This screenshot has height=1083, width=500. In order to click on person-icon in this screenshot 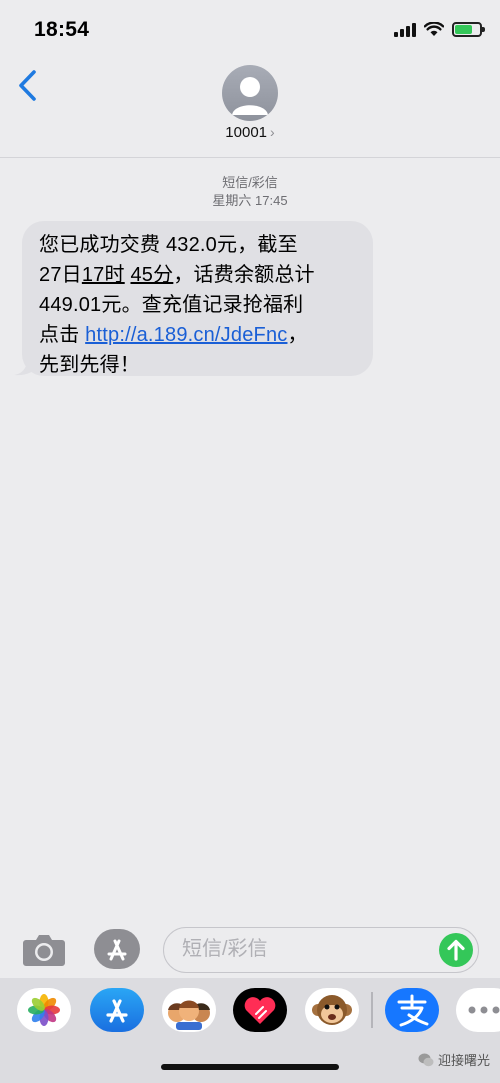, I will do `click(250, 96)`.